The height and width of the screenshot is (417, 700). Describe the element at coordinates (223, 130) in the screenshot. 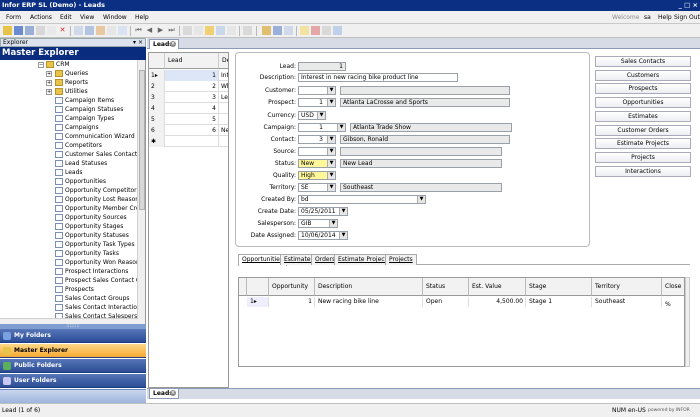

I see `description-cell: Ne` at that location.